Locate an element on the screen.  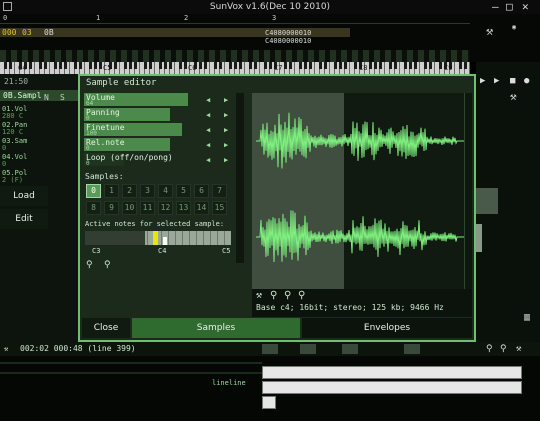
list-item: 02.Pan 120 C is located at coordinates (17, 129).